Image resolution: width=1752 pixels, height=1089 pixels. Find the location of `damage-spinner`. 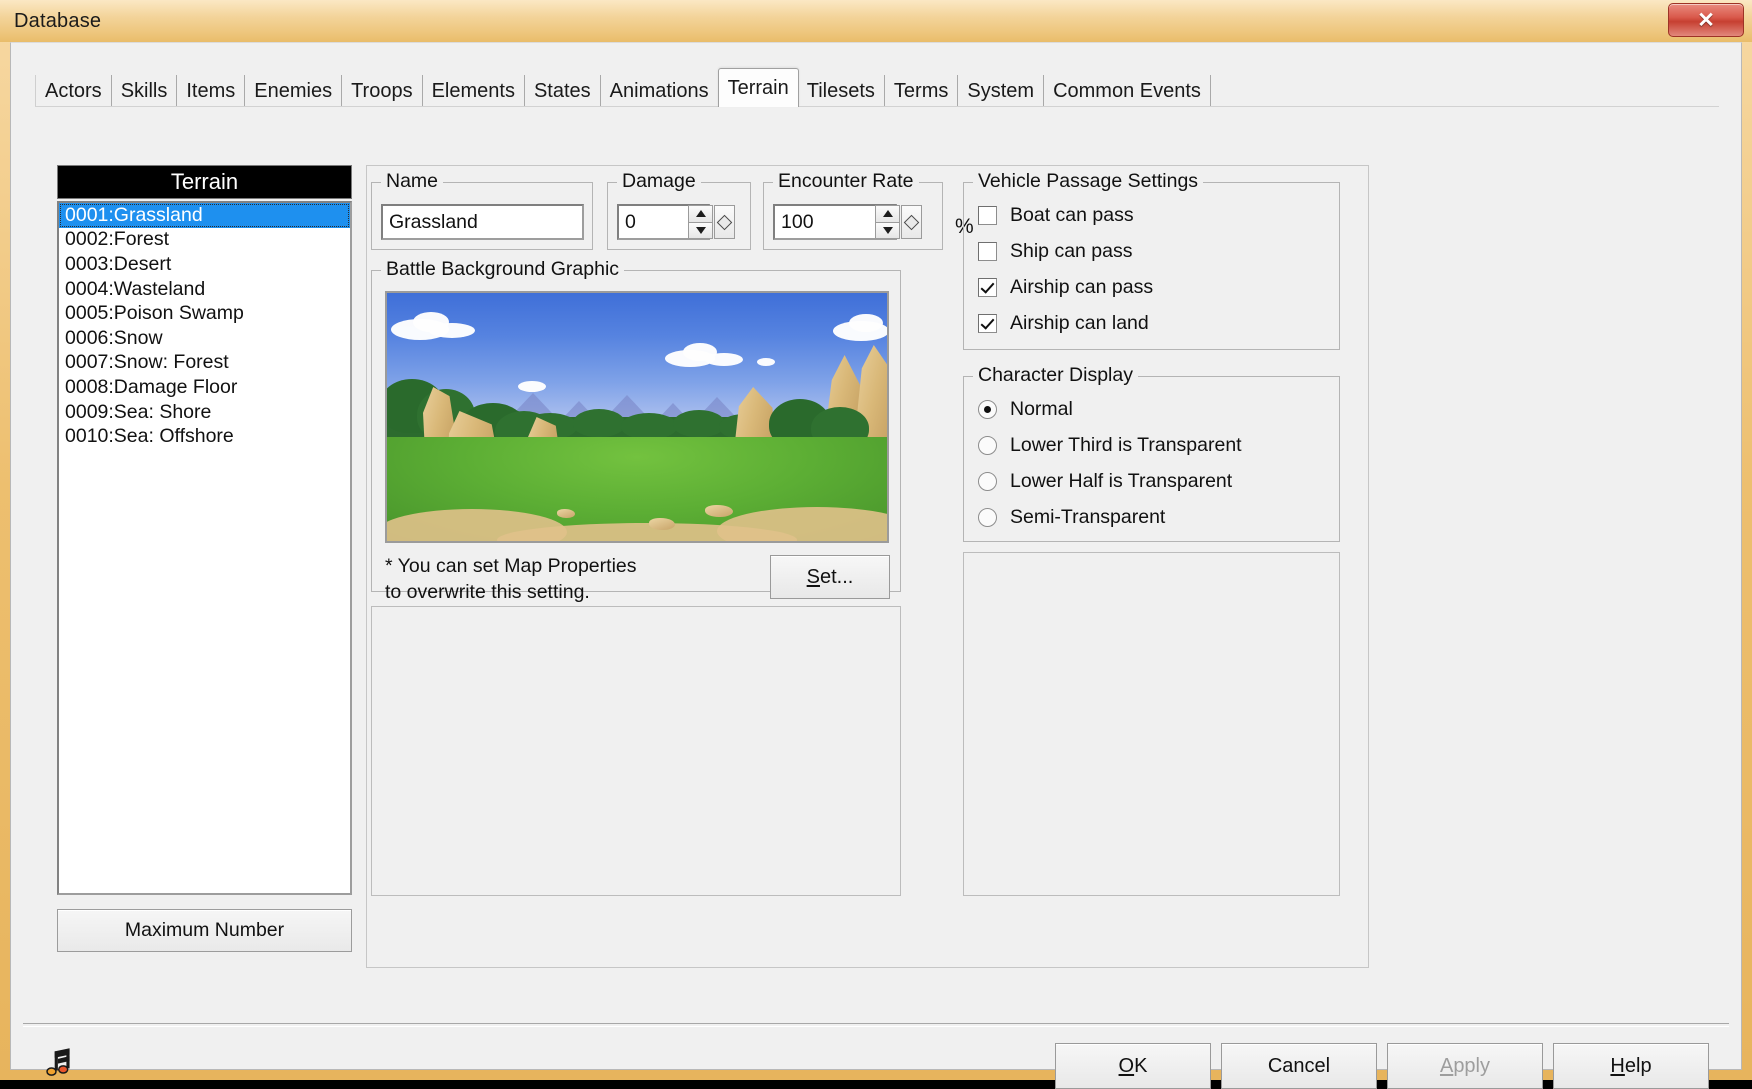

damage-spinner is located at coordinates (700, 222).